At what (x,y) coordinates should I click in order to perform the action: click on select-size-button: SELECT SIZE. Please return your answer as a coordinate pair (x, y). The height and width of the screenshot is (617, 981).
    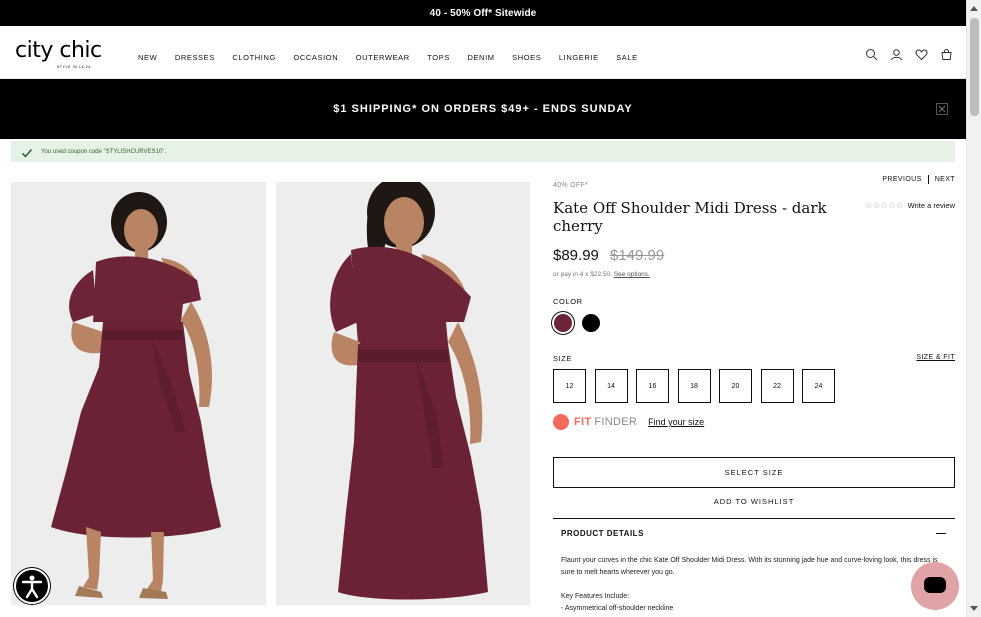
    Looking at the image, I should click on (754, 472).